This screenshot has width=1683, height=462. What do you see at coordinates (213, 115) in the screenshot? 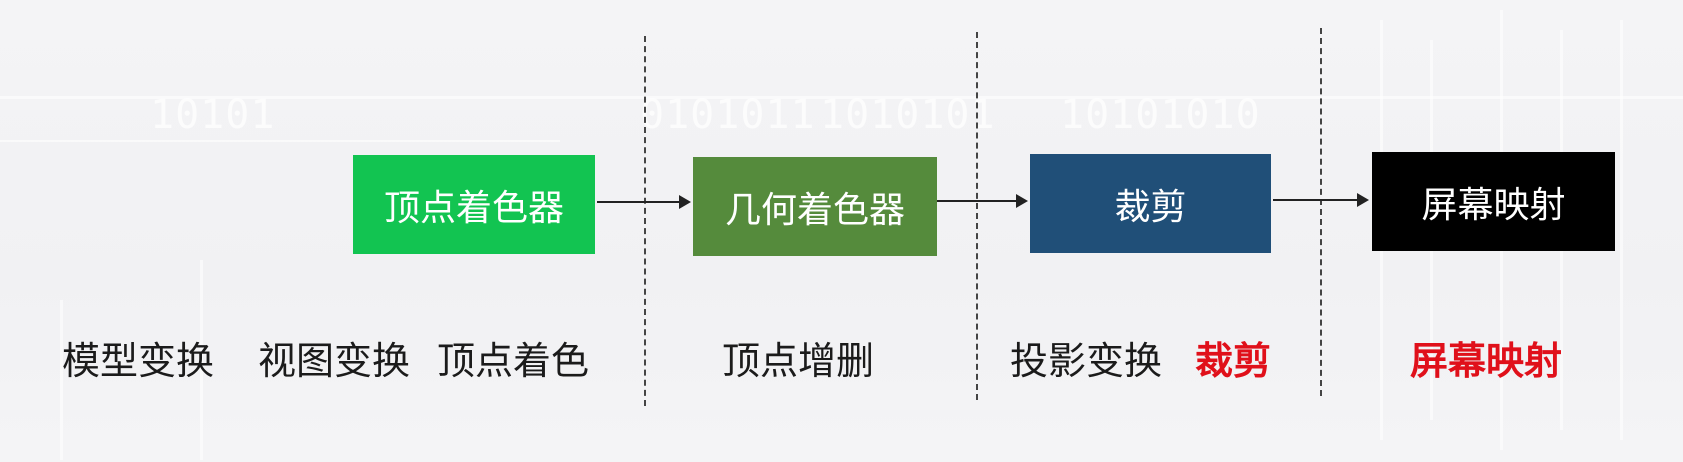
I see `bg-binary-text: 10101` at bounding box center [213, 115].